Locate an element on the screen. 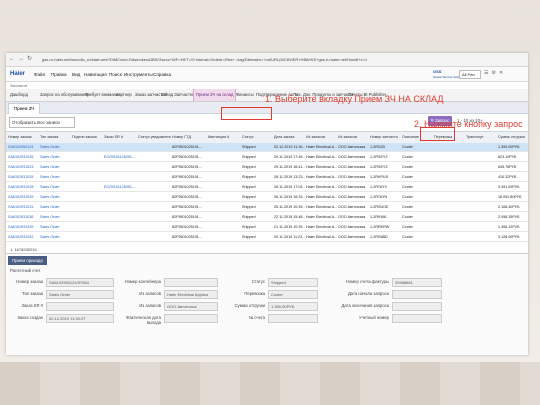  menu-search: Поиск is located at coordinates (115, 74).